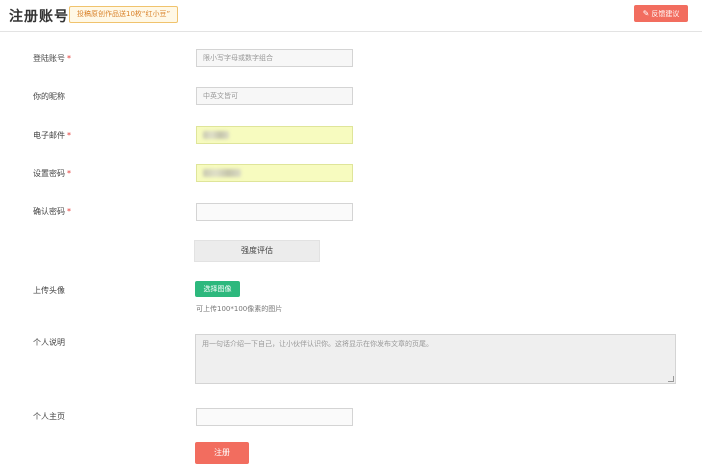 This screenshot has height=473, width=702. What do you see at coordinates (52, 211) in the screenshot?
I see `confirm-password-label: 确认密码*` at bounding box center [52, 211].